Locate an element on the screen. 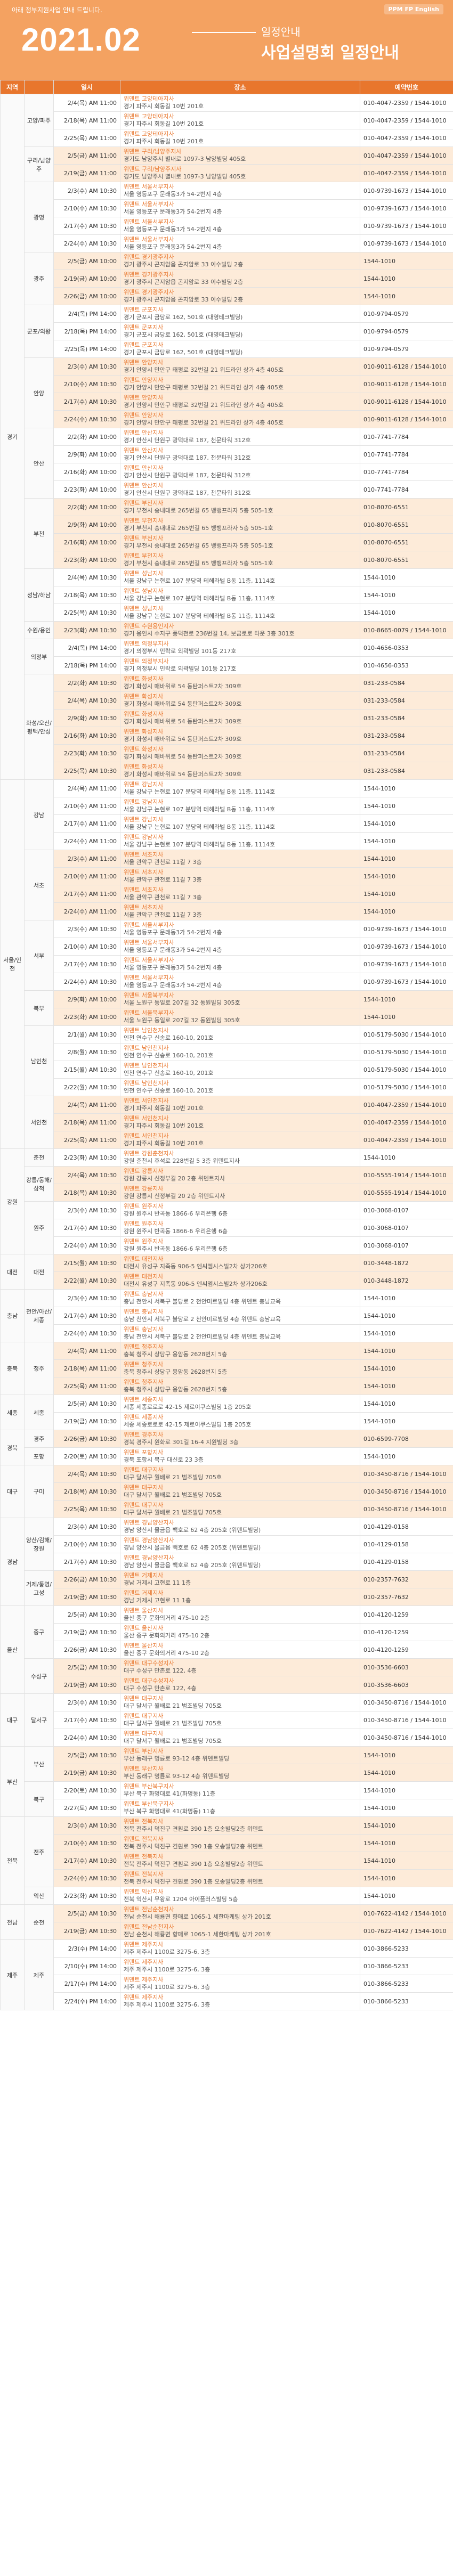  brand-logo: PPM FP English is located at coordinates (414, 9).